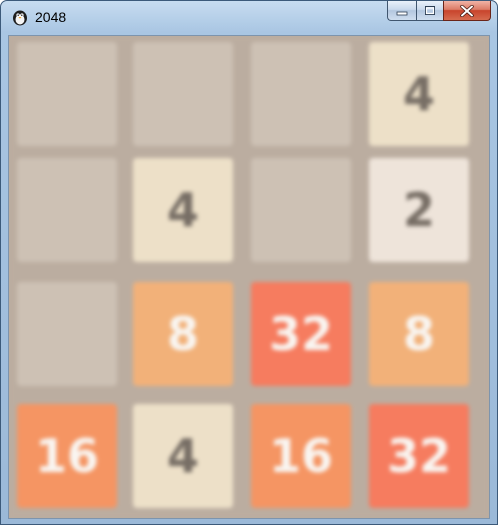 Image resolution: width=498 pixels, height=525 pixels. I want to click on tile-2: 2, so click(419, 210).